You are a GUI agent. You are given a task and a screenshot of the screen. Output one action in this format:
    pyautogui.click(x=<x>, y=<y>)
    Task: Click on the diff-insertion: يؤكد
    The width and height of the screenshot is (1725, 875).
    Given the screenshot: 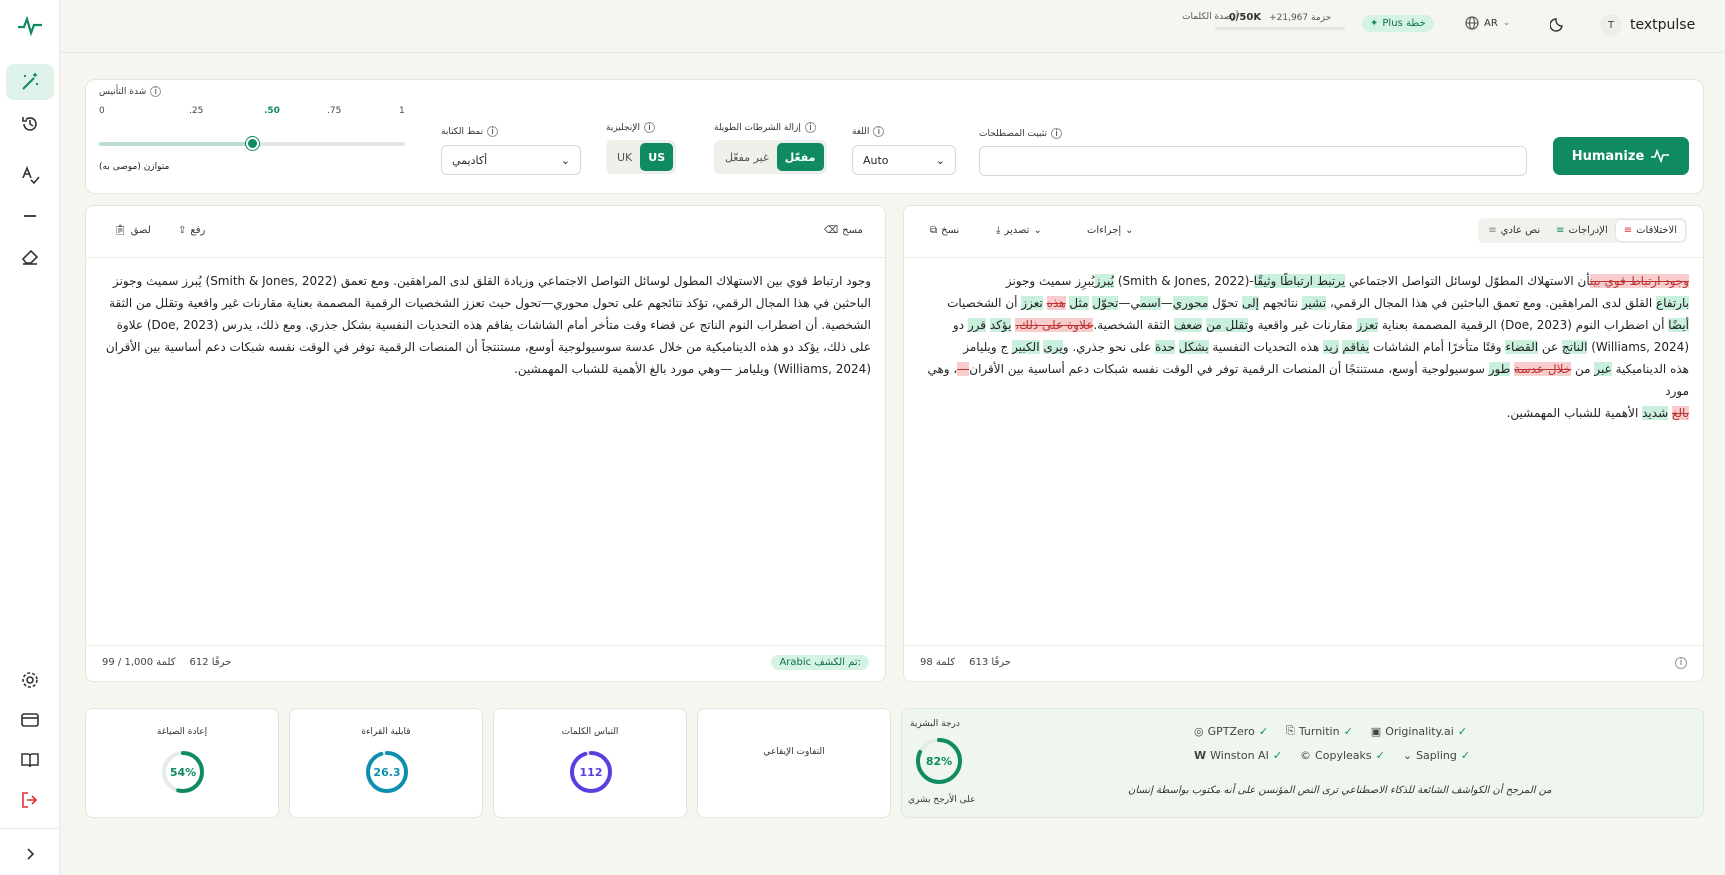 What is the action you would take?
    pyautogui.click(x=1000, y=325)
    